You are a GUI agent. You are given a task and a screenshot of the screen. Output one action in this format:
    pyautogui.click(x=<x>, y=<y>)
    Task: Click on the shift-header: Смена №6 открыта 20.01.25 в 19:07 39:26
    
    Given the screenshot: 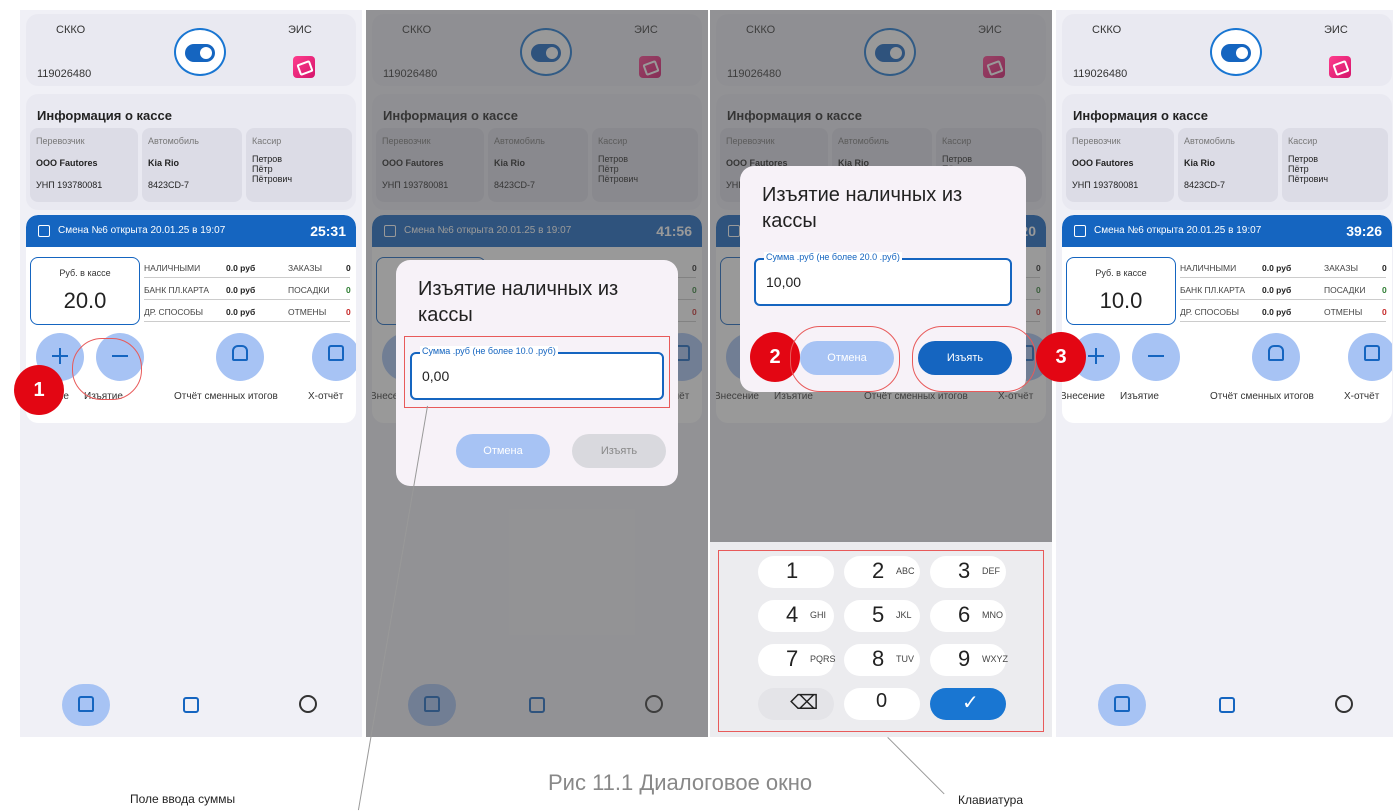 What is the action you would take?
    pyautogui.click(x=1227, y=231)
    